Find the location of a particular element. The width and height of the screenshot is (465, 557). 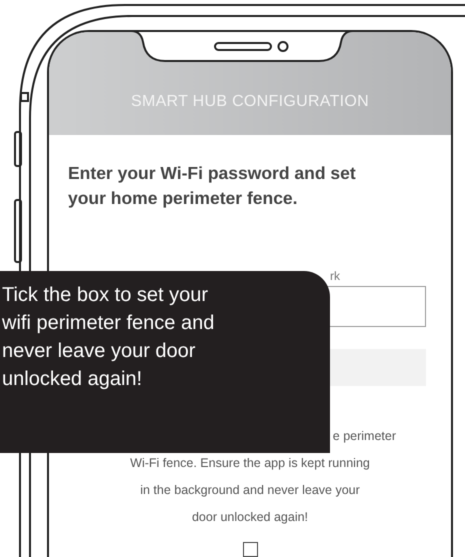

setup-heading: Enter your Wi-Fi password and set your home perimeter fence. is located at coordinates (212, 186).